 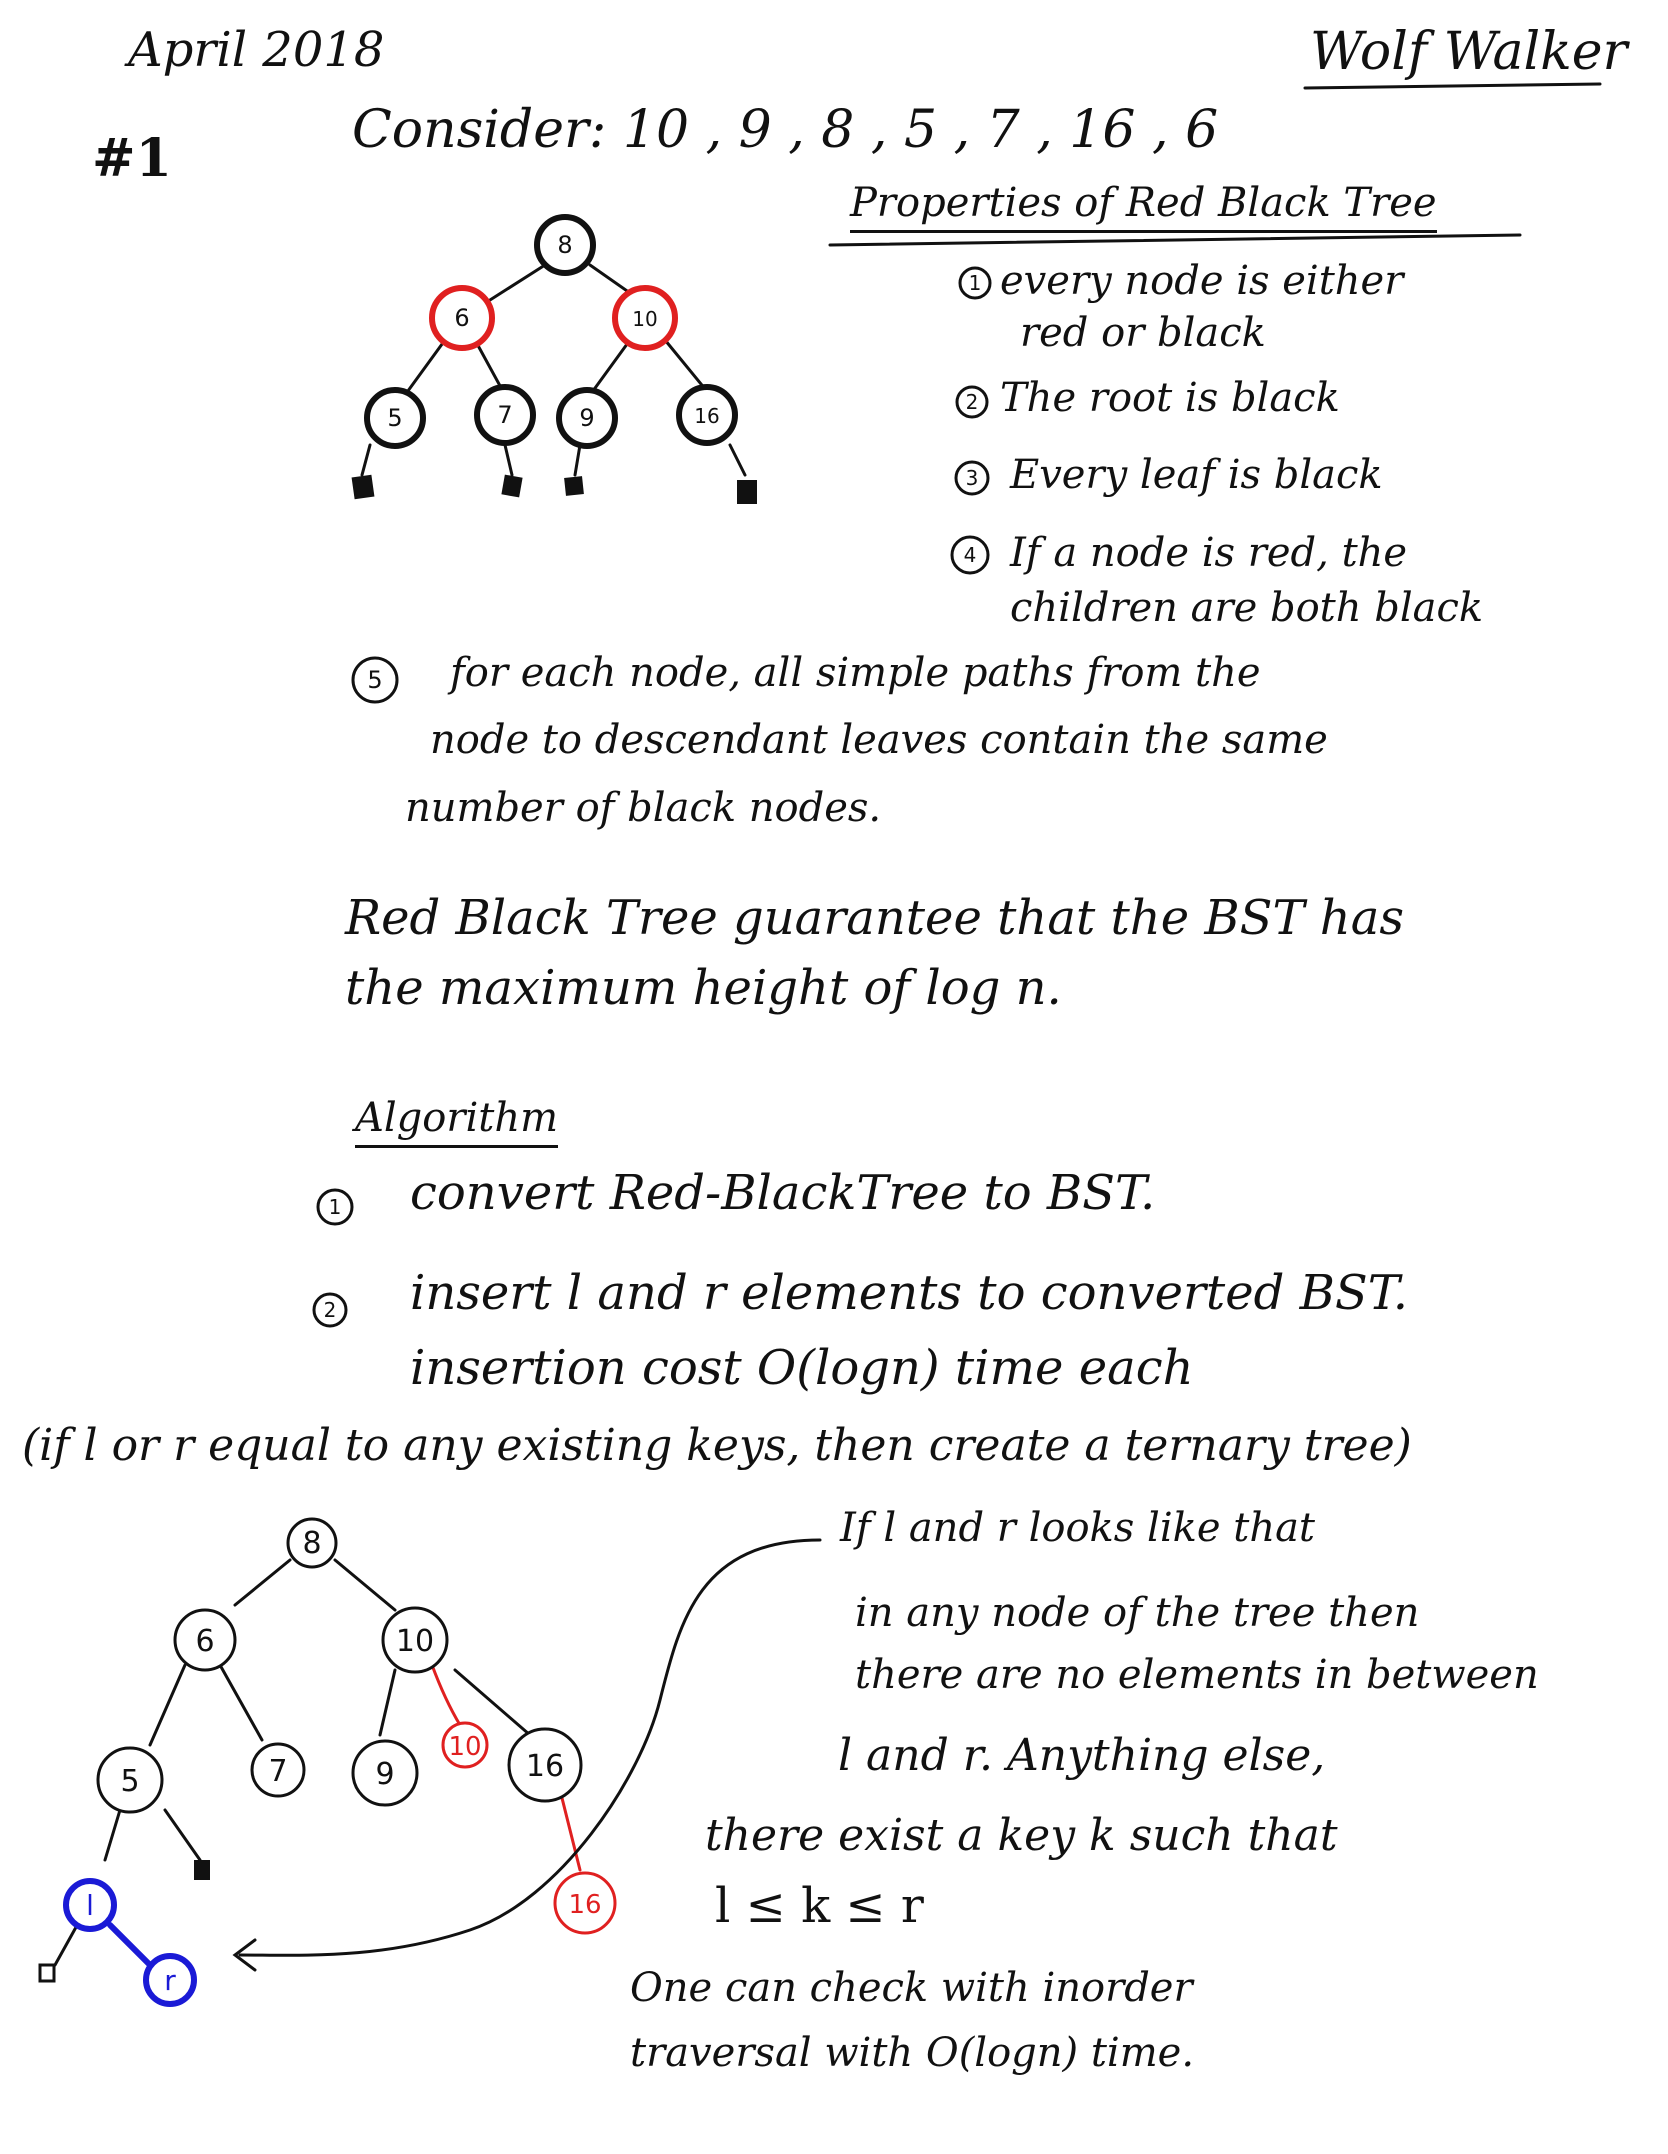 I want to click on tree1-label: 6, so click(x=461, y=318).